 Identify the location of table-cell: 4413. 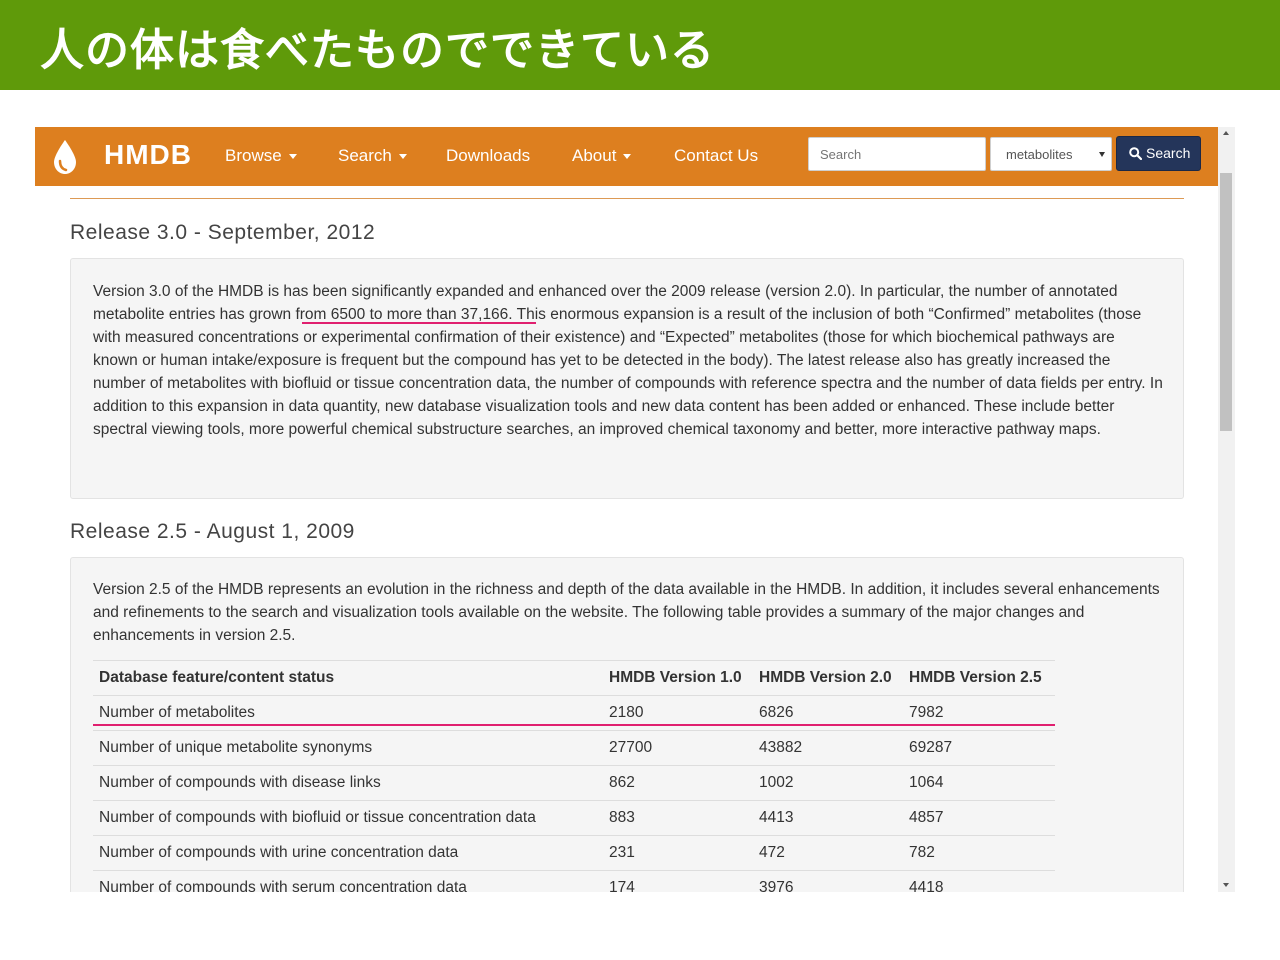
(828, 818).